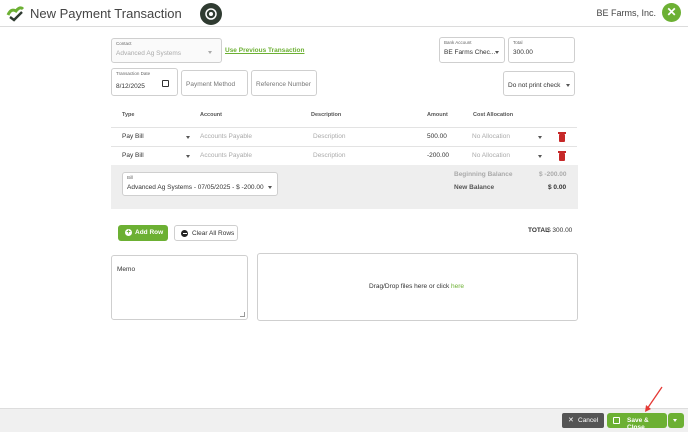  What do you see at coordinates (15, 13) in the screenshot?
I see `logo-icon` at bounding box center [15, 13].